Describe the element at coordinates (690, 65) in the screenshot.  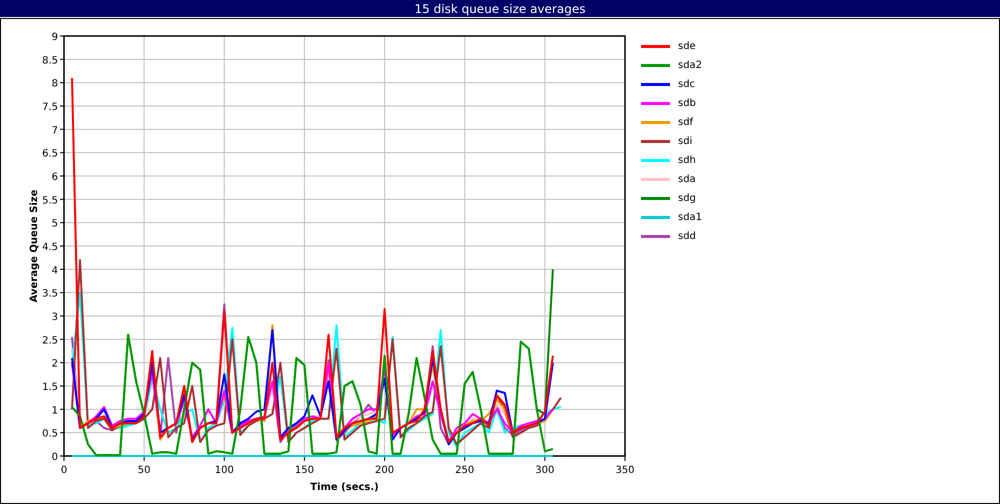
I see `legend-label: sda2` at that location.